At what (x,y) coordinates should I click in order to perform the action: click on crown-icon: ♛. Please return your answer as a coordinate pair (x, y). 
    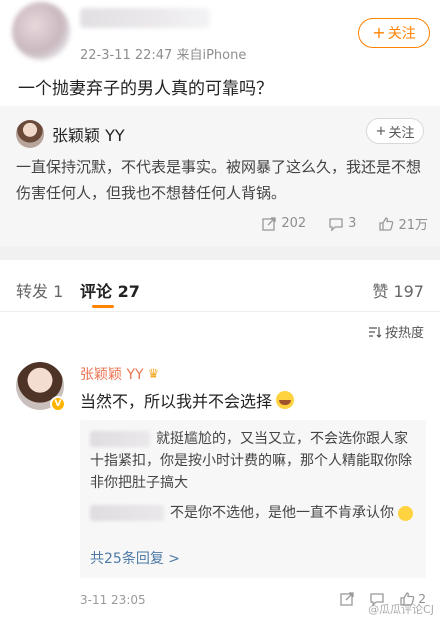
    Looking at the image, I should click on (153, 374).